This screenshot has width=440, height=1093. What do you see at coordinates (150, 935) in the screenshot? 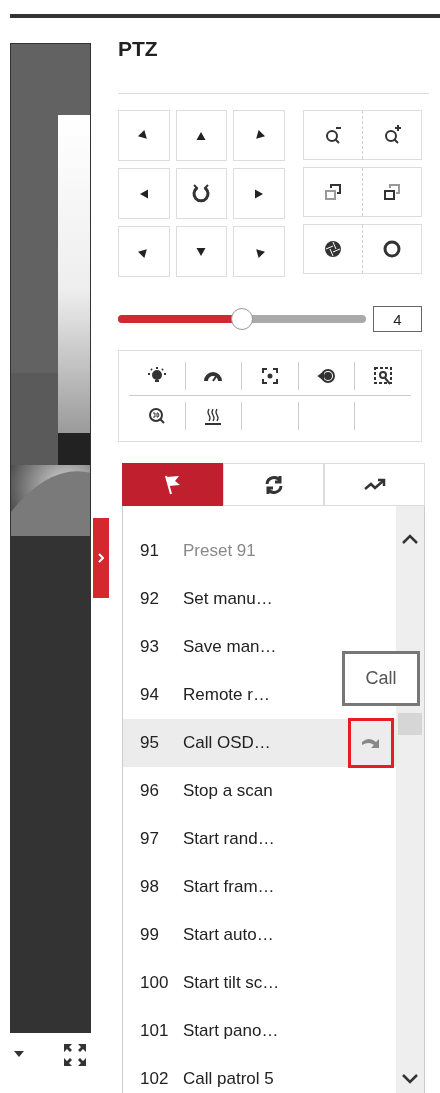
I see `preset-number: 99` at bounding box center [150, 935].